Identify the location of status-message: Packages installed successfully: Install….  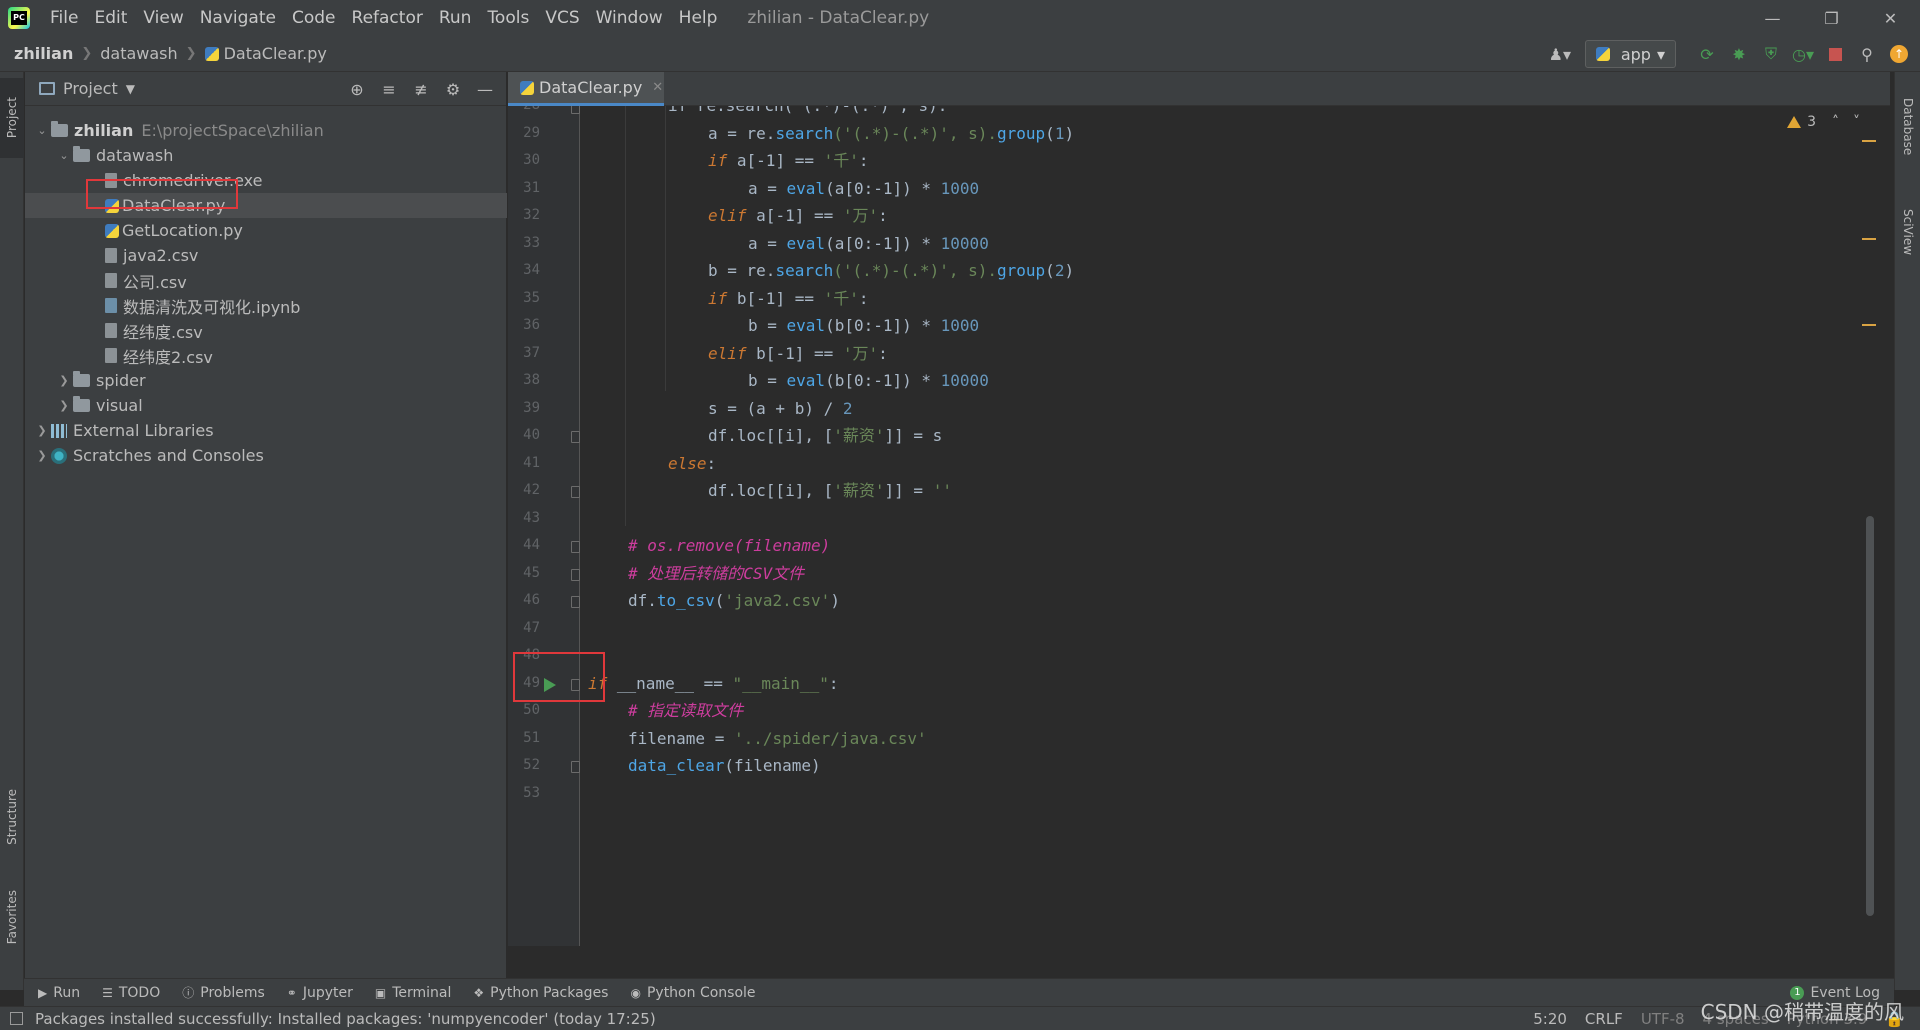
(345, 1019).